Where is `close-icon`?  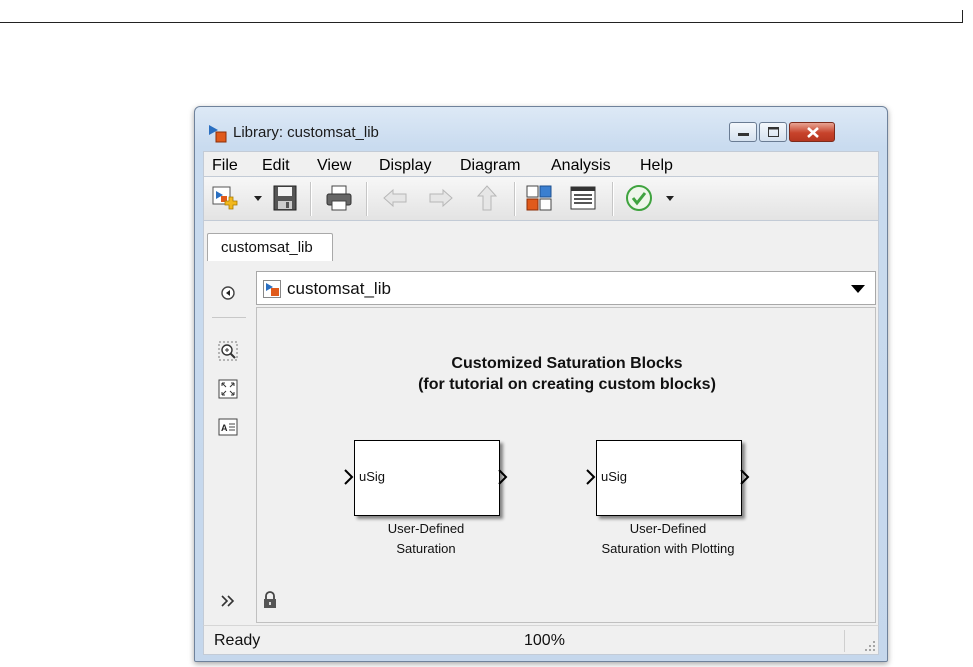 close-icon is located at coordinates (813, 132).